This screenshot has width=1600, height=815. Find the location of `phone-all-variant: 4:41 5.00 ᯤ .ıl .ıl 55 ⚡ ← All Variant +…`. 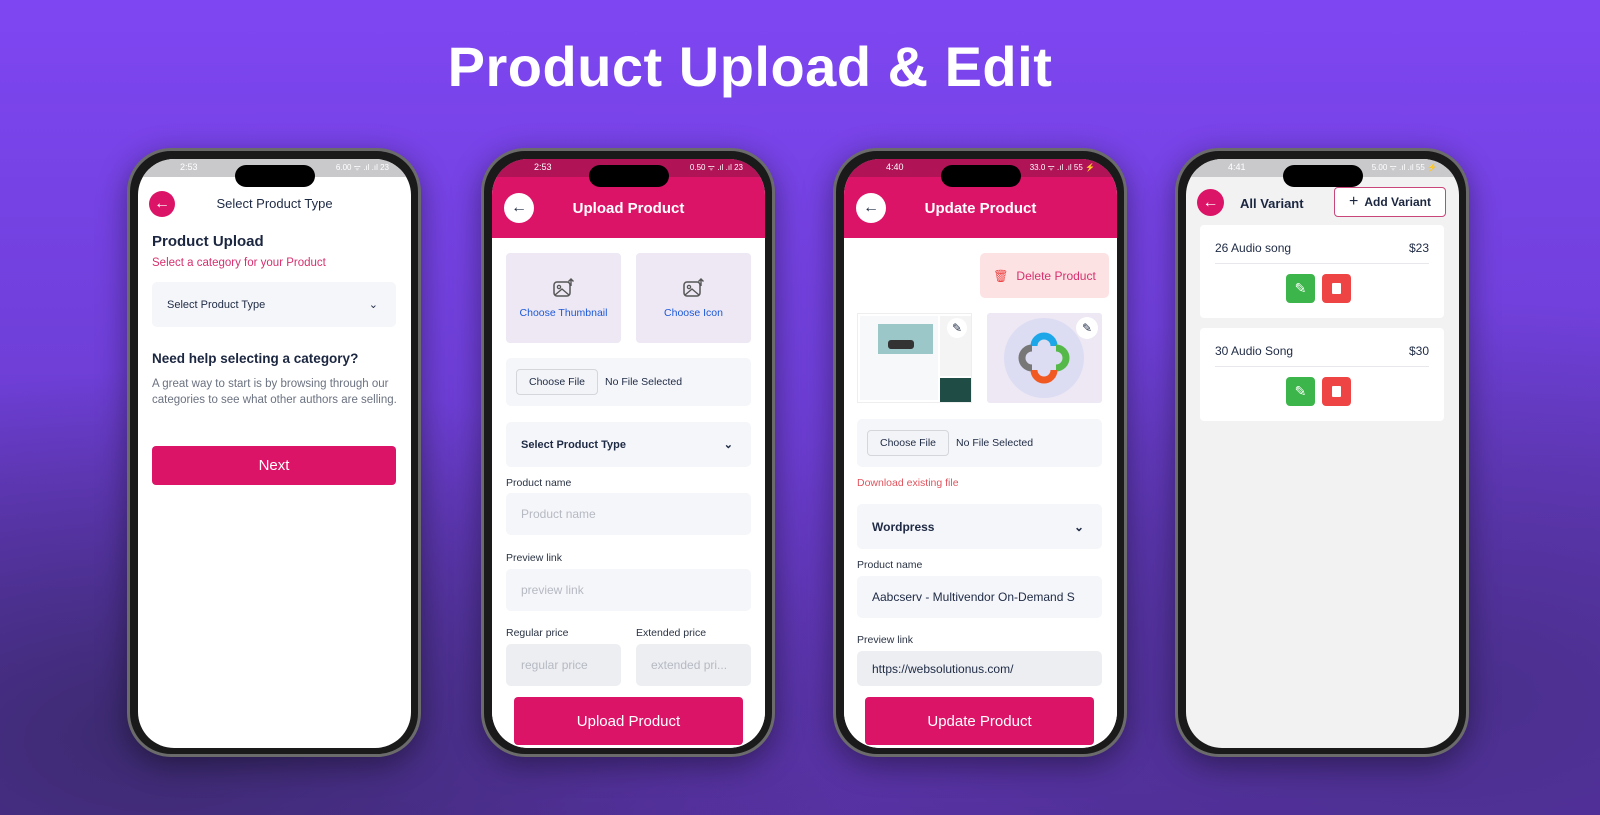

phone-all-variant: 4:41 5.00 ᯤ .ıl .ıl 55 ⚡ ← All Variant +… is located at coordinates (1322, 452).